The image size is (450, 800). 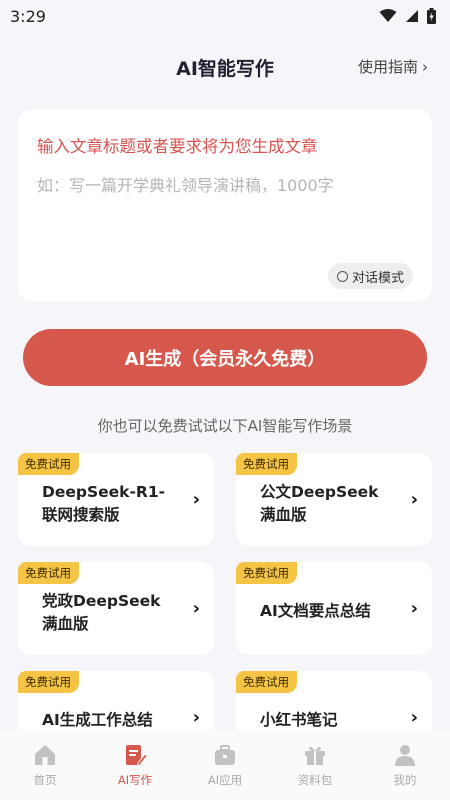 I want to click on tab-home: 首页, so click(x=45, y=765).